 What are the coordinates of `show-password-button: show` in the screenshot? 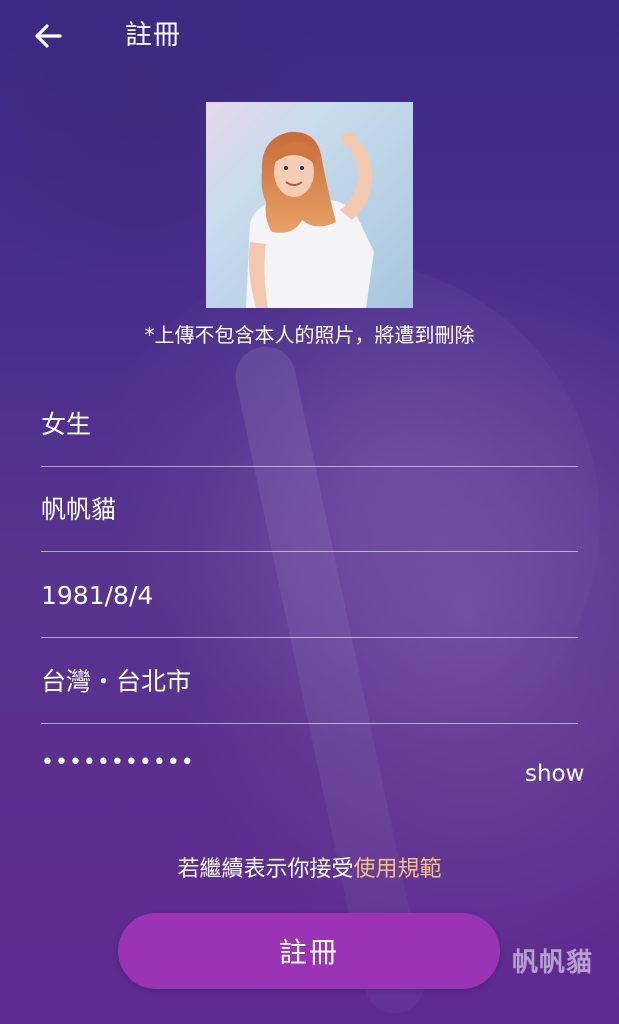 It's located at (554, 774).